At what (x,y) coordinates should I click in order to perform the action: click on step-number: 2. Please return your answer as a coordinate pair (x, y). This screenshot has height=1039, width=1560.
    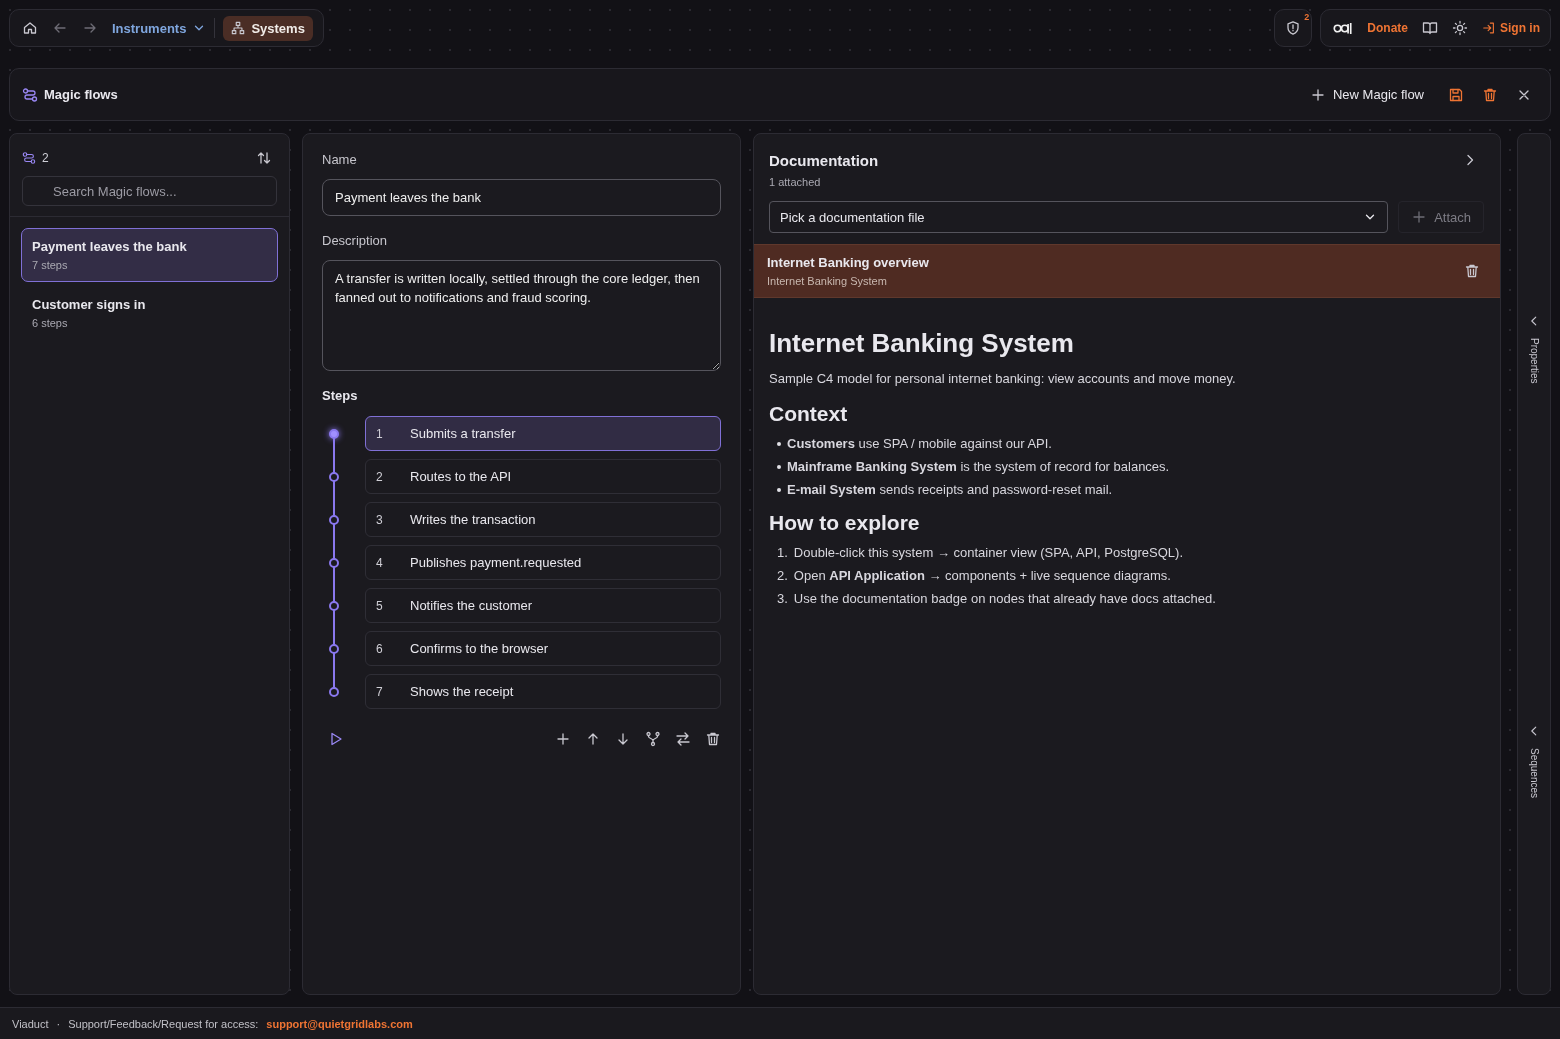
    Looking at the image, I should click on (380, 476).